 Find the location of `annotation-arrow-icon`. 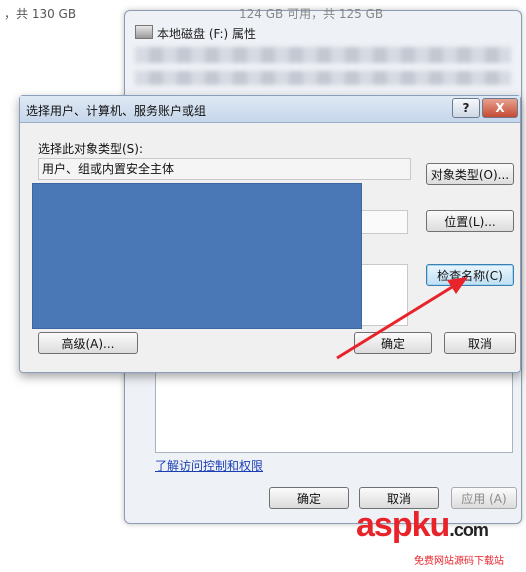

annotation-arrow-icon is located at coordinates (402, 318).